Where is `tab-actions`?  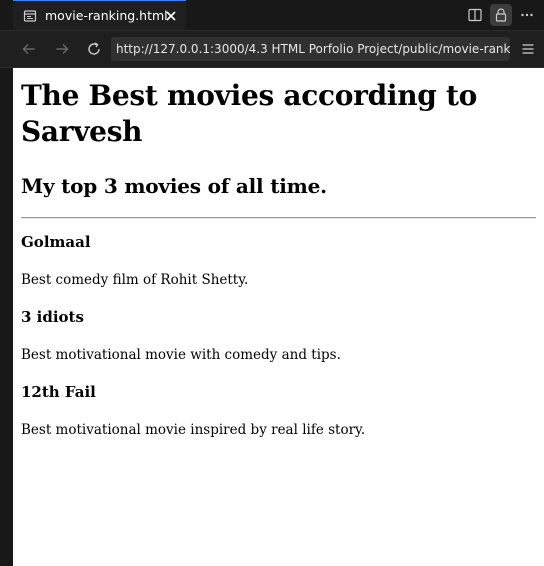
tab-actions is located at coordinates (501, 15).